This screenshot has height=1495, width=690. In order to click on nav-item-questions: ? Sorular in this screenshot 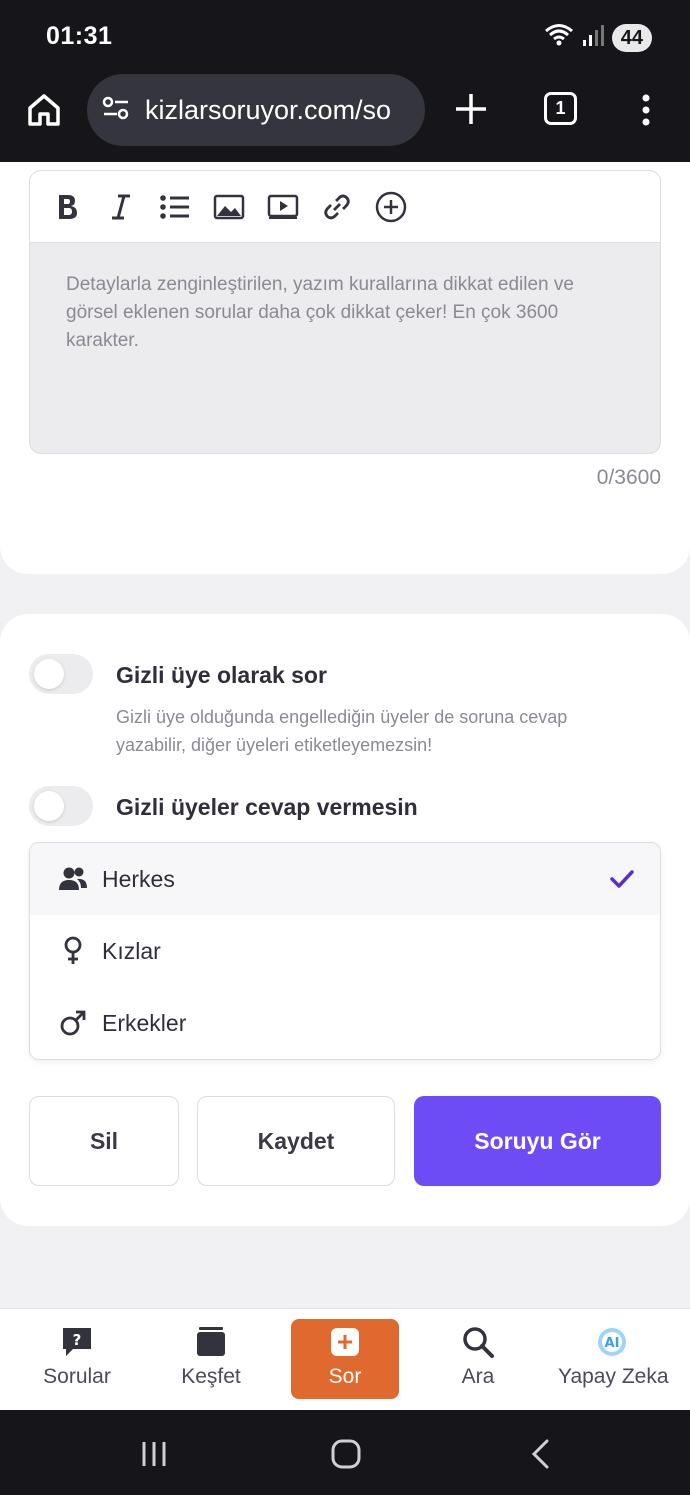, I will do `click(77, 1359)`.